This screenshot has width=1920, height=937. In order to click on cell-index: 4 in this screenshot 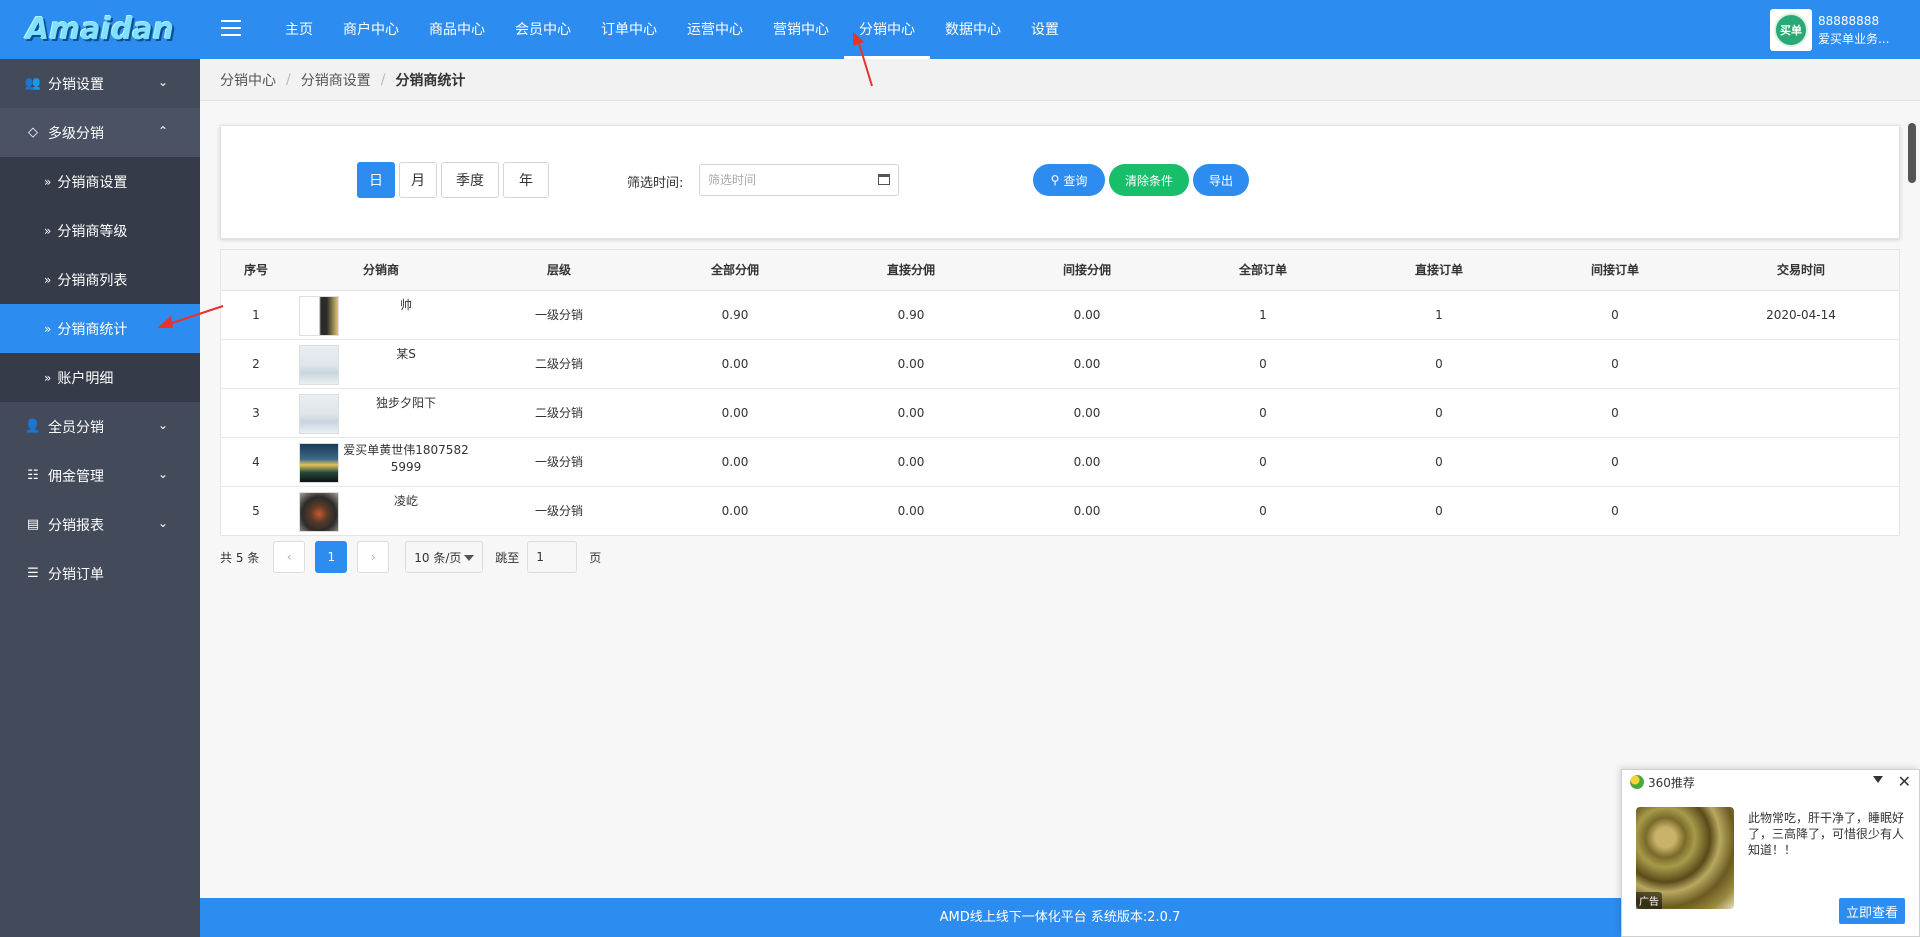, I will do `click(256, 462)`.